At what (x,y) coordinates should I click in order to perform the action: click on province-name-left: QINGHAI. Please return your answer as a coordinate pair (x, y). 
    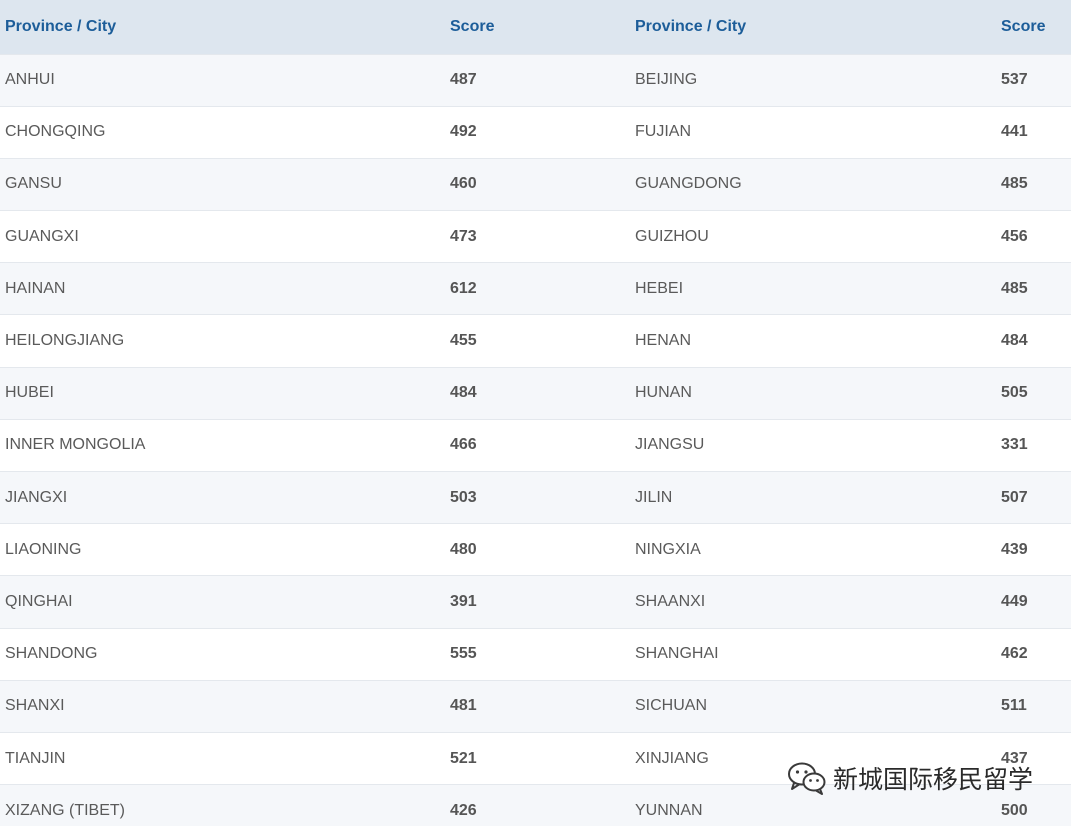
    Looking at the image, I should click on (39, 601).